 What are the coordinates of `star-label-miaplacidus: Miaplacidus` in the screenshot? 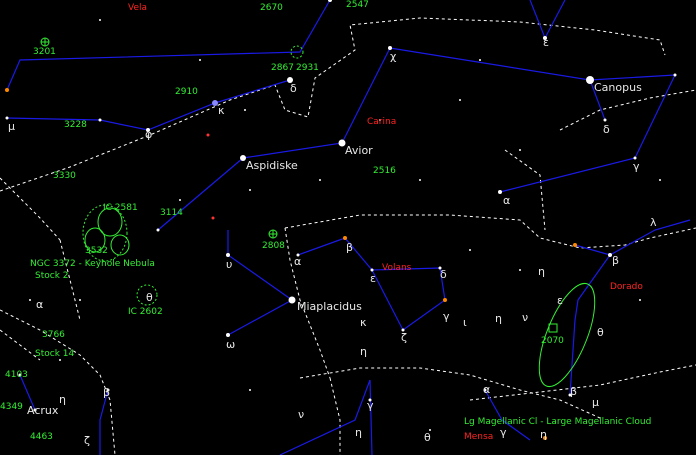 It's located at (329, 306).